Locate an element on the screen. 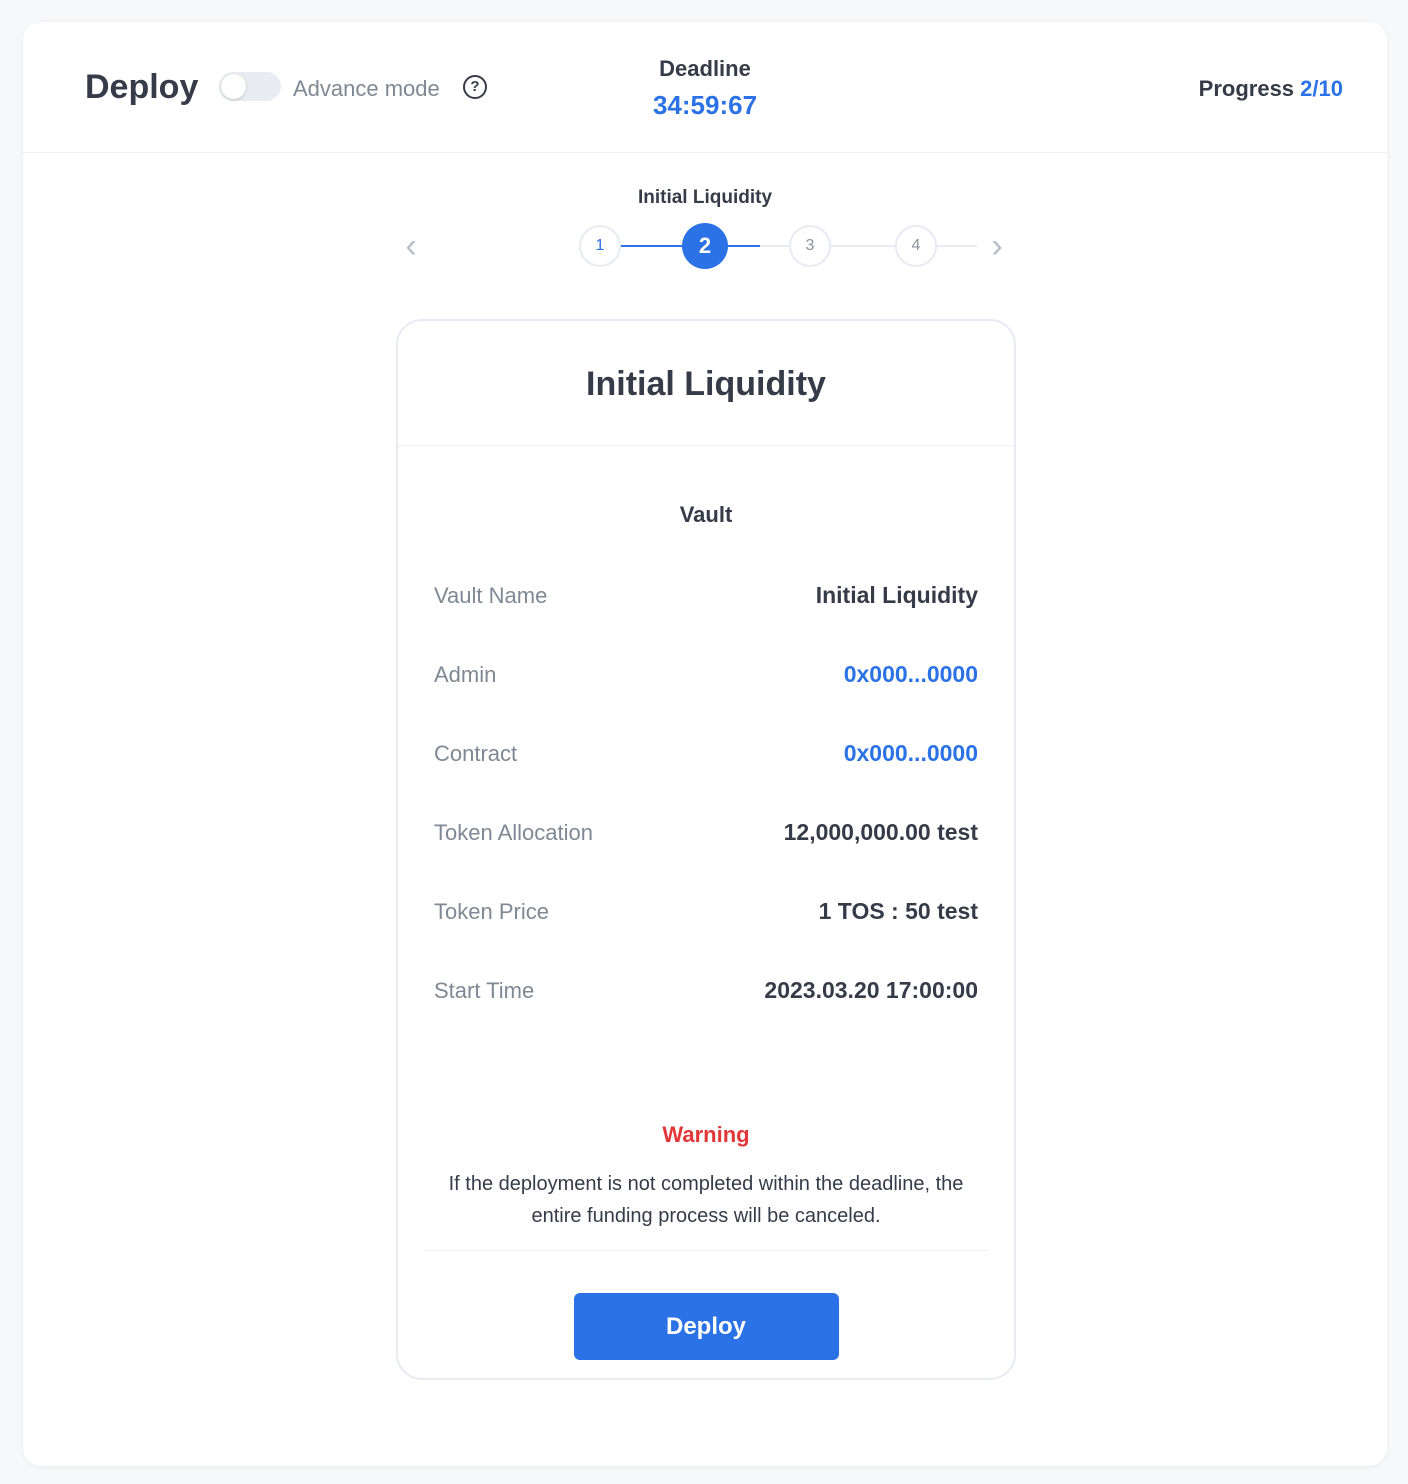 This screenshot has height=1484, width=1408. deadline-label: Deadline is located at coordinates (705, 68).